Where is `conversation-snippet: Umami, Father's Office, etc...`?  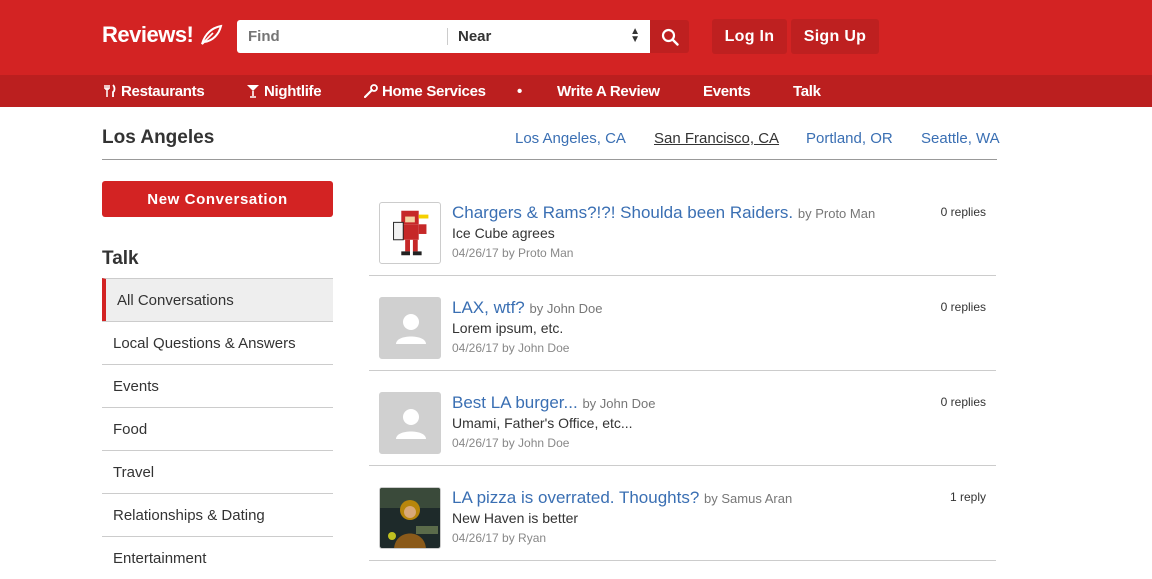 conversation-snippet: Umami, Father's Office, etc... is located at coordinates (542, 423).